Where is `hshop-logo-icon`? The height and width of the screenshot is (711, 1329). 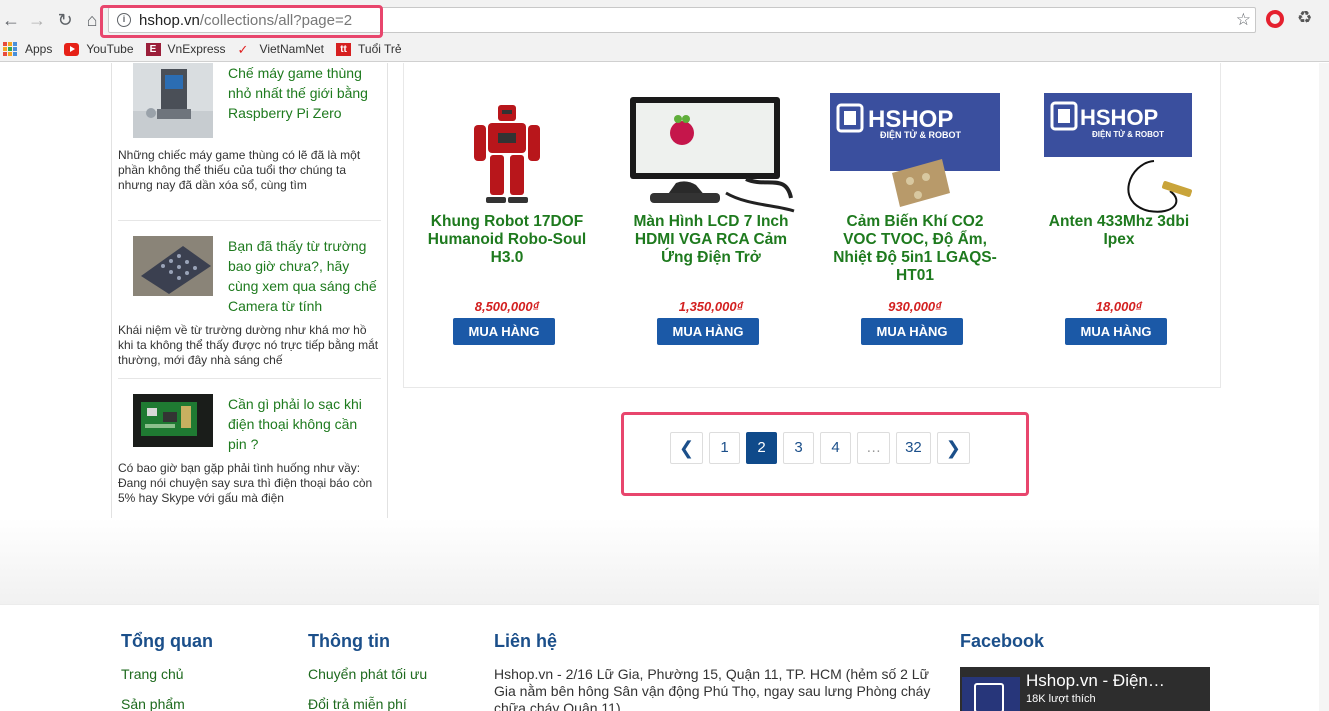
hshop-logo-icon is located at coordinates (991, 694).